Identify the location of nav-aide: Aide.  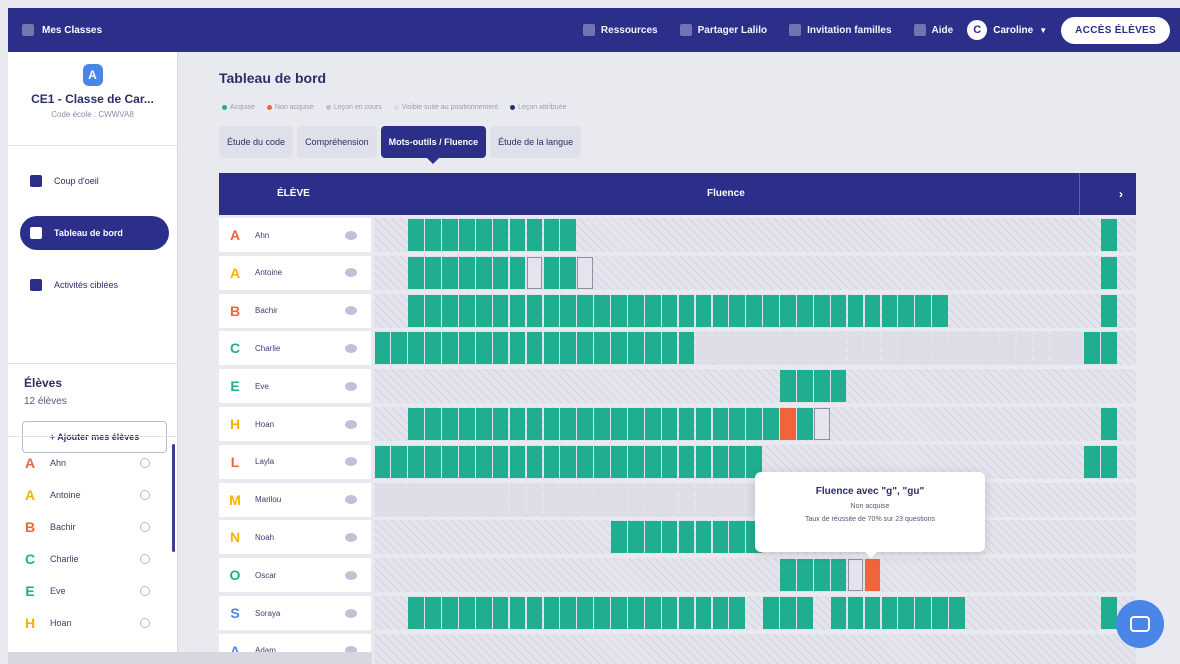
(933, 30).